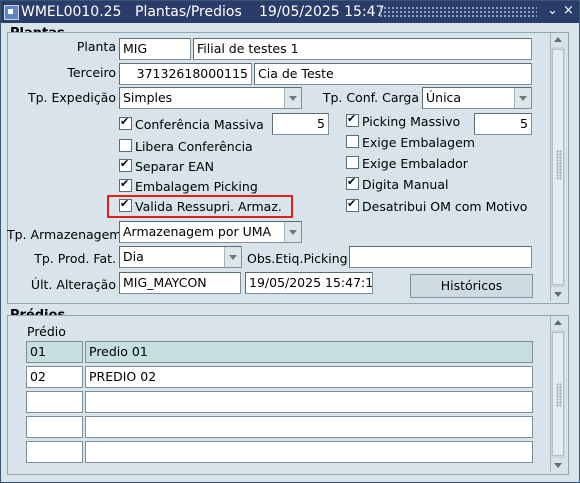  What do you see at coordinates (96, 46) in the screenshot?
I see `planta-label: Planta` at bounding box center [96, 46].